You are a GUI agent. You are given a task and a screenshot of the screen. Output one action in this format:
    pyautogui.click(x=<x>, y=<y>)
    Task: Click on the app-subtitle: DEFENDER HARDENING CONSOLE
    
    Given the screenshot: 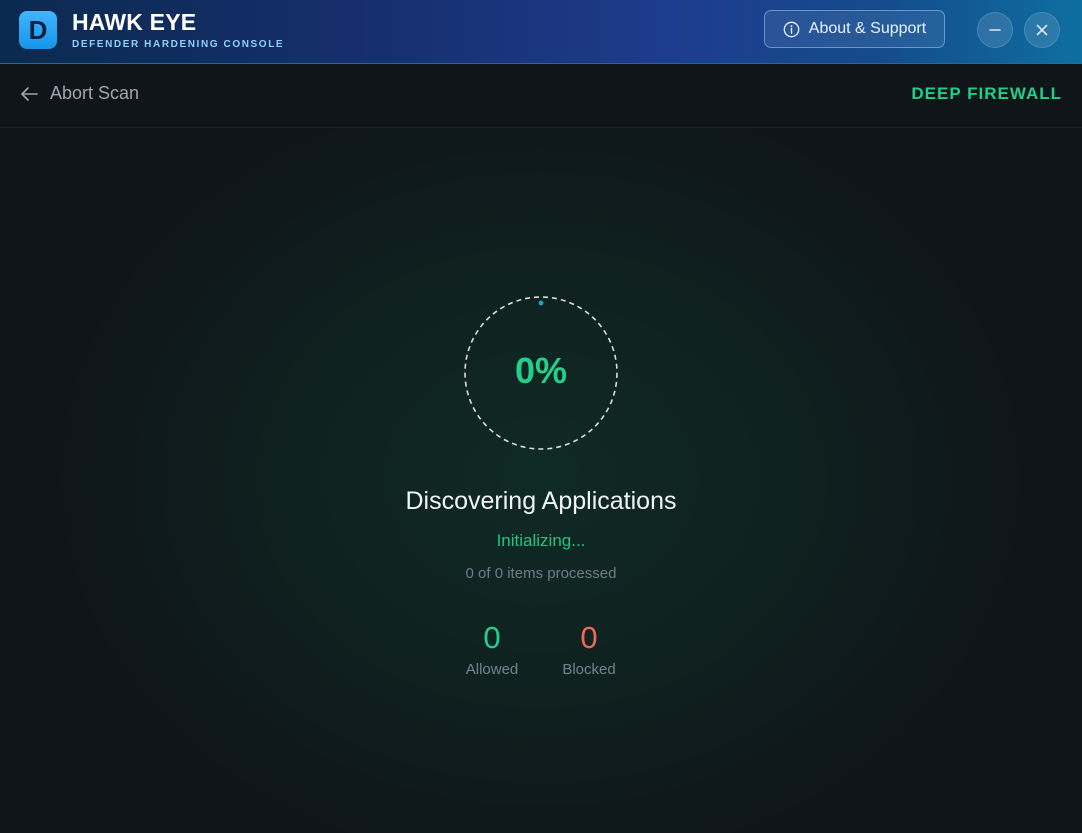 What is the action you would take?
    pyautogui.click(x=178, y=44)
    